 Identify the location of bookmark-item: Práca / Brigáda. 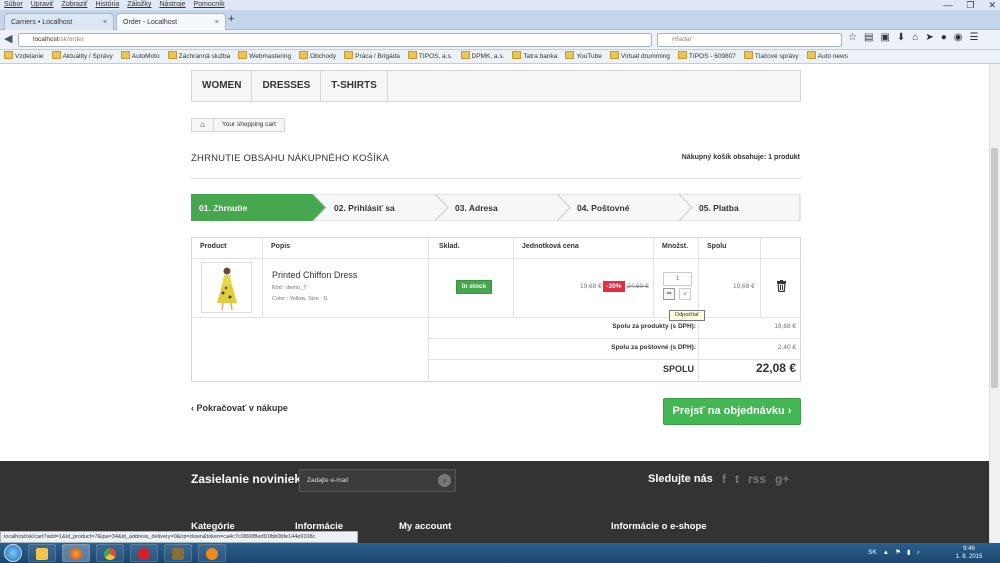
(372, 56).